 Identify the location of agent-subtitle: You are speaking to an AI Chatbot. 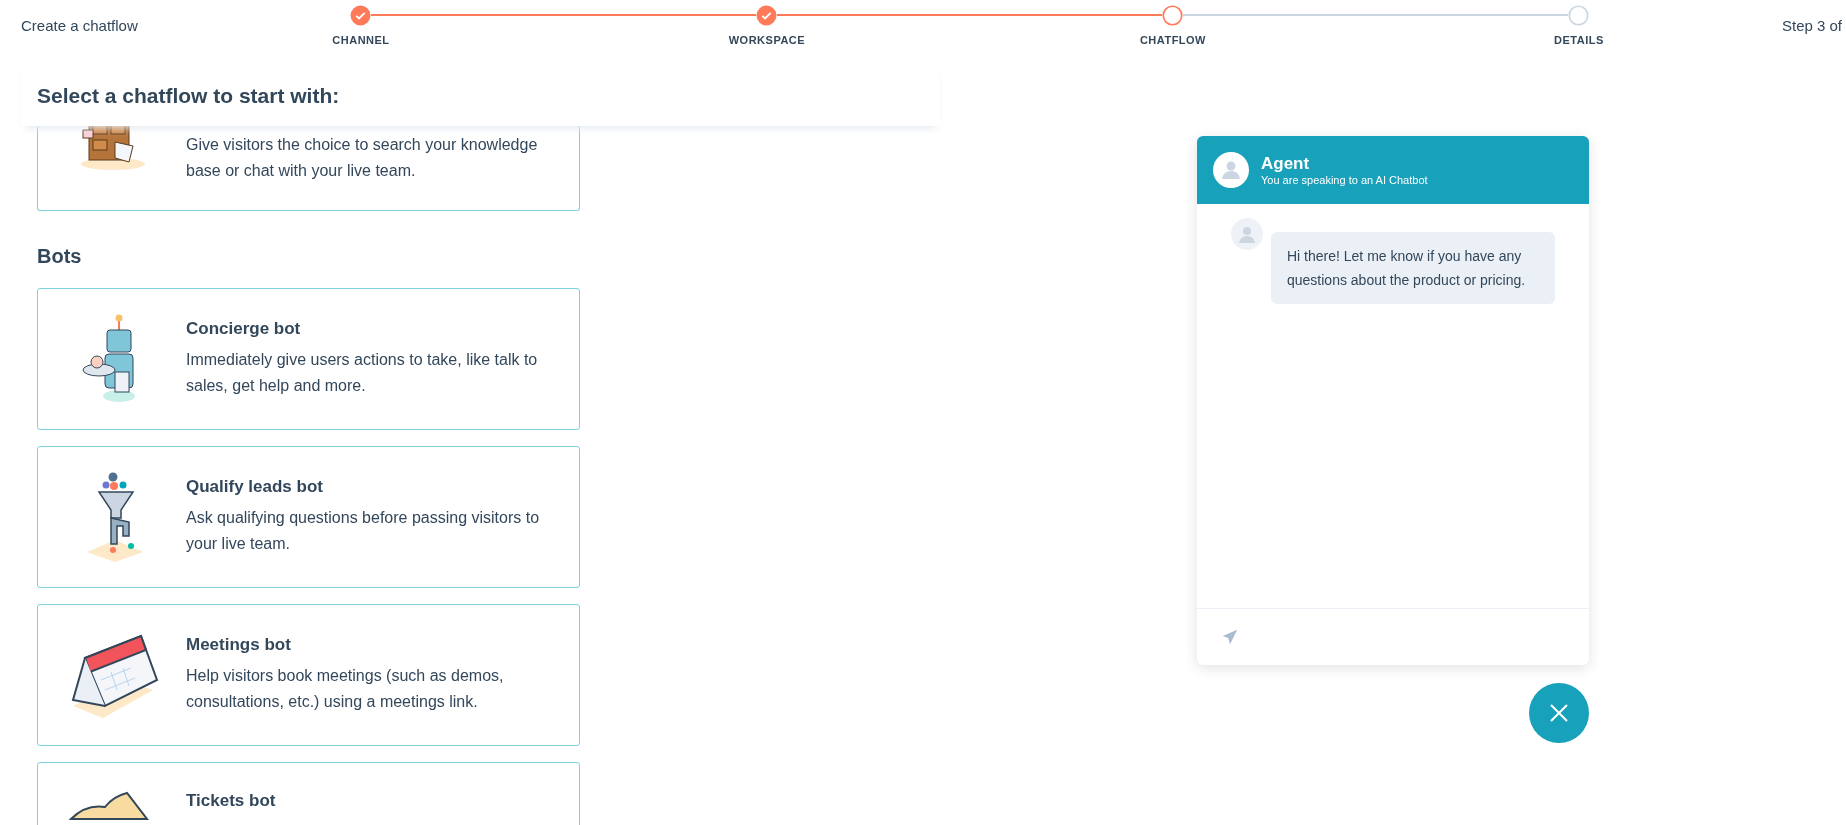
(1344, 180).